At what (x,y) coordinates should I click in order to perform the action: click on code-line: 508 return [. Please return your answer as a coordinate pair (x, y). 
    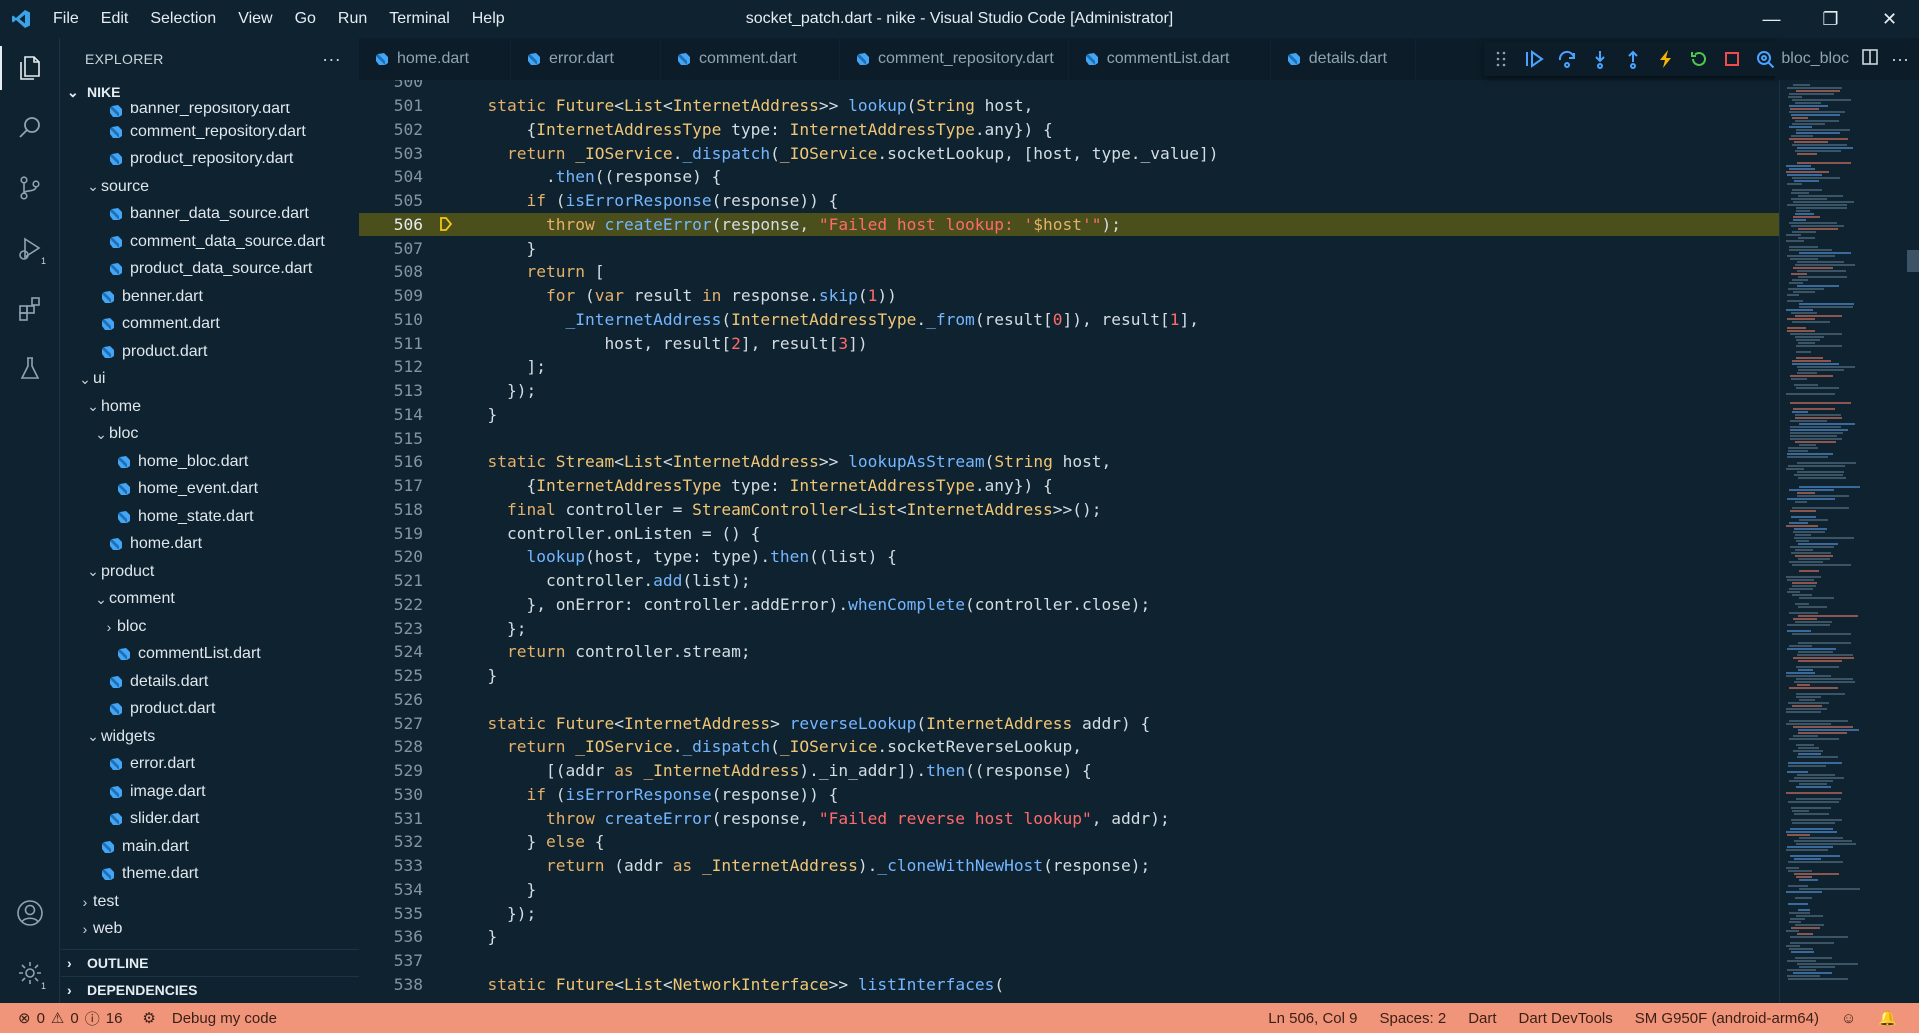
    Looking at the image, I should click on (1069, 272).